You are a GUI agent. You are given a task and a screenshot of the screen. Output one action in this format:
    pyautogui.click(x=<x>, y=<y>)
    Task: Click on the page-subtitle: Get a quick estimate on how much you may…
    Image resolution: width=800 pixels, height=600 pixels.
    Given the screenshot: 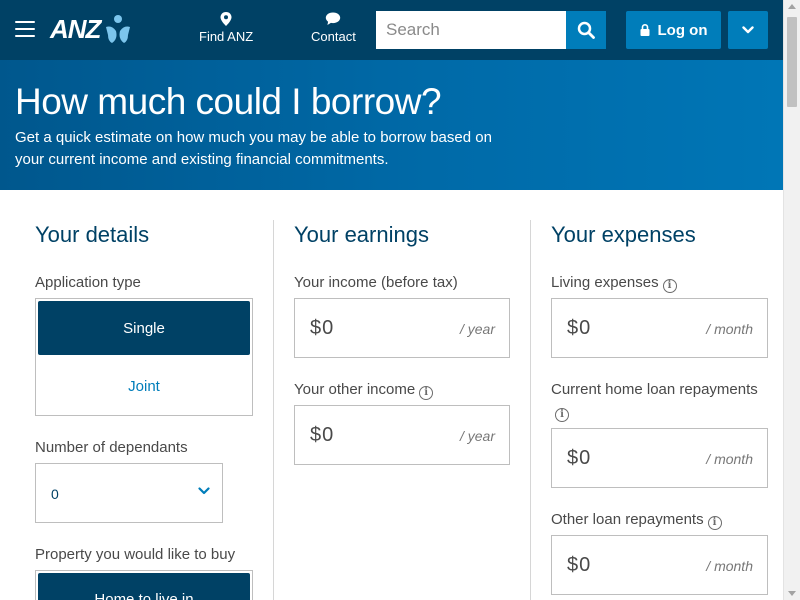 What is the action you would take?
    pyautogui.click(x=253, y=148)
    